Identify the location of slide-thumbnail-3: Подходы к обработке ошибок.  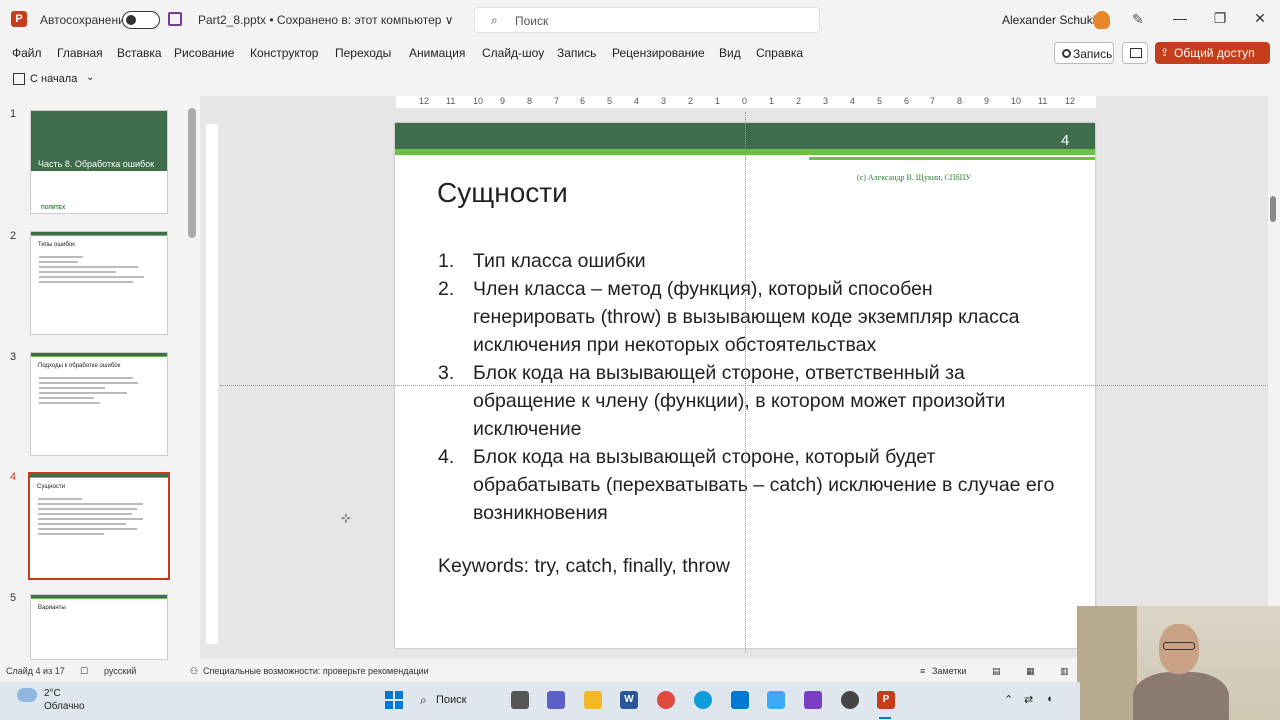
(99, 404).